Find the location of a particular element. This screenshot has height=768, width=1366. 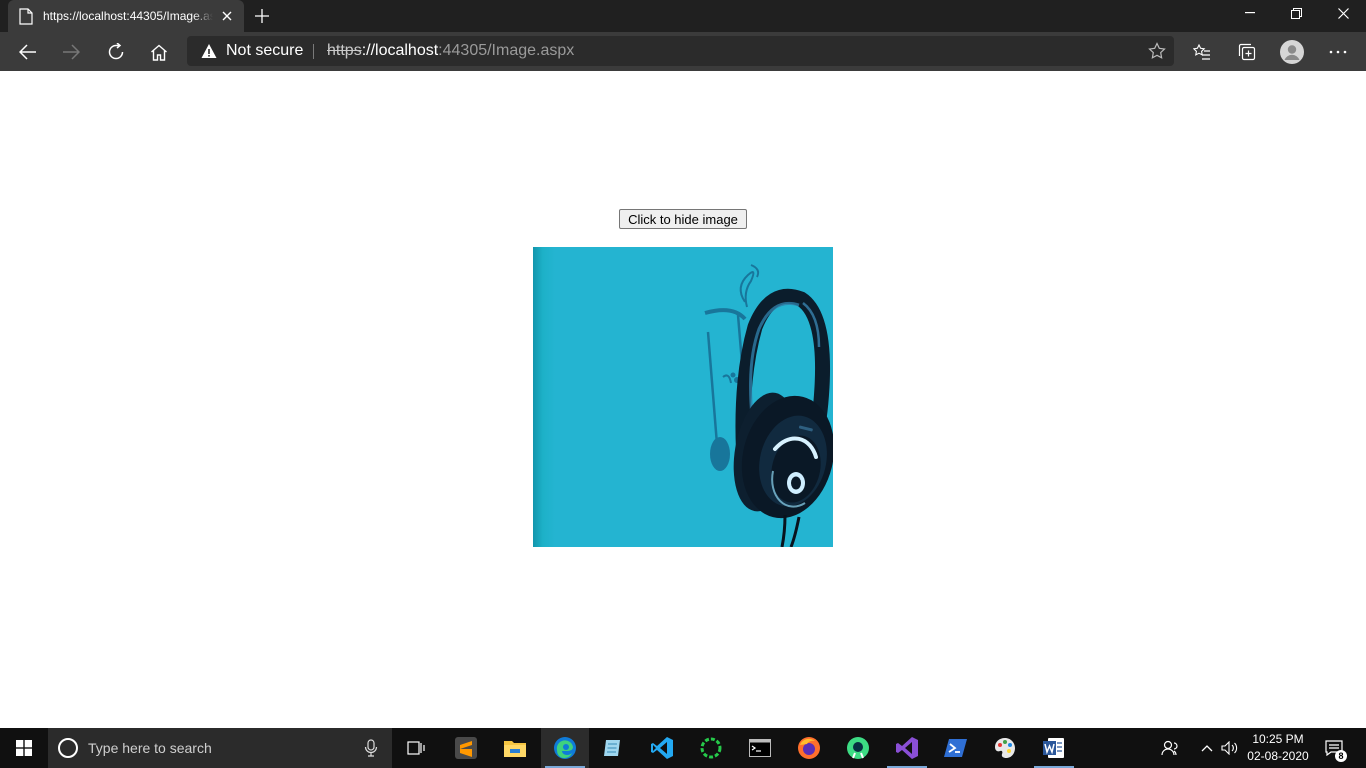

word-icon is located at coordinates (1054, 748).